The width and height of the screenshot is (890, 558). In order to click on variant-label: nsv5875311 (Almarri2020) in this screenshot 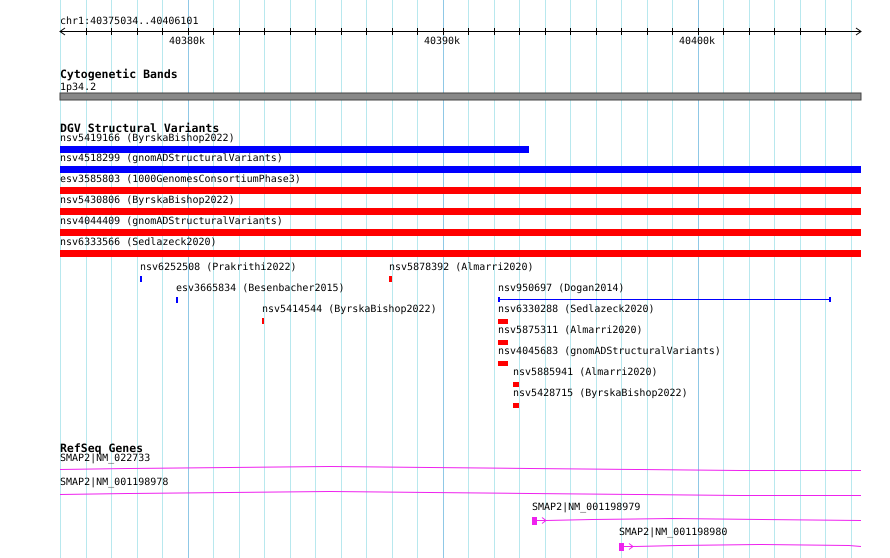, I will do `click(570, 330)`.